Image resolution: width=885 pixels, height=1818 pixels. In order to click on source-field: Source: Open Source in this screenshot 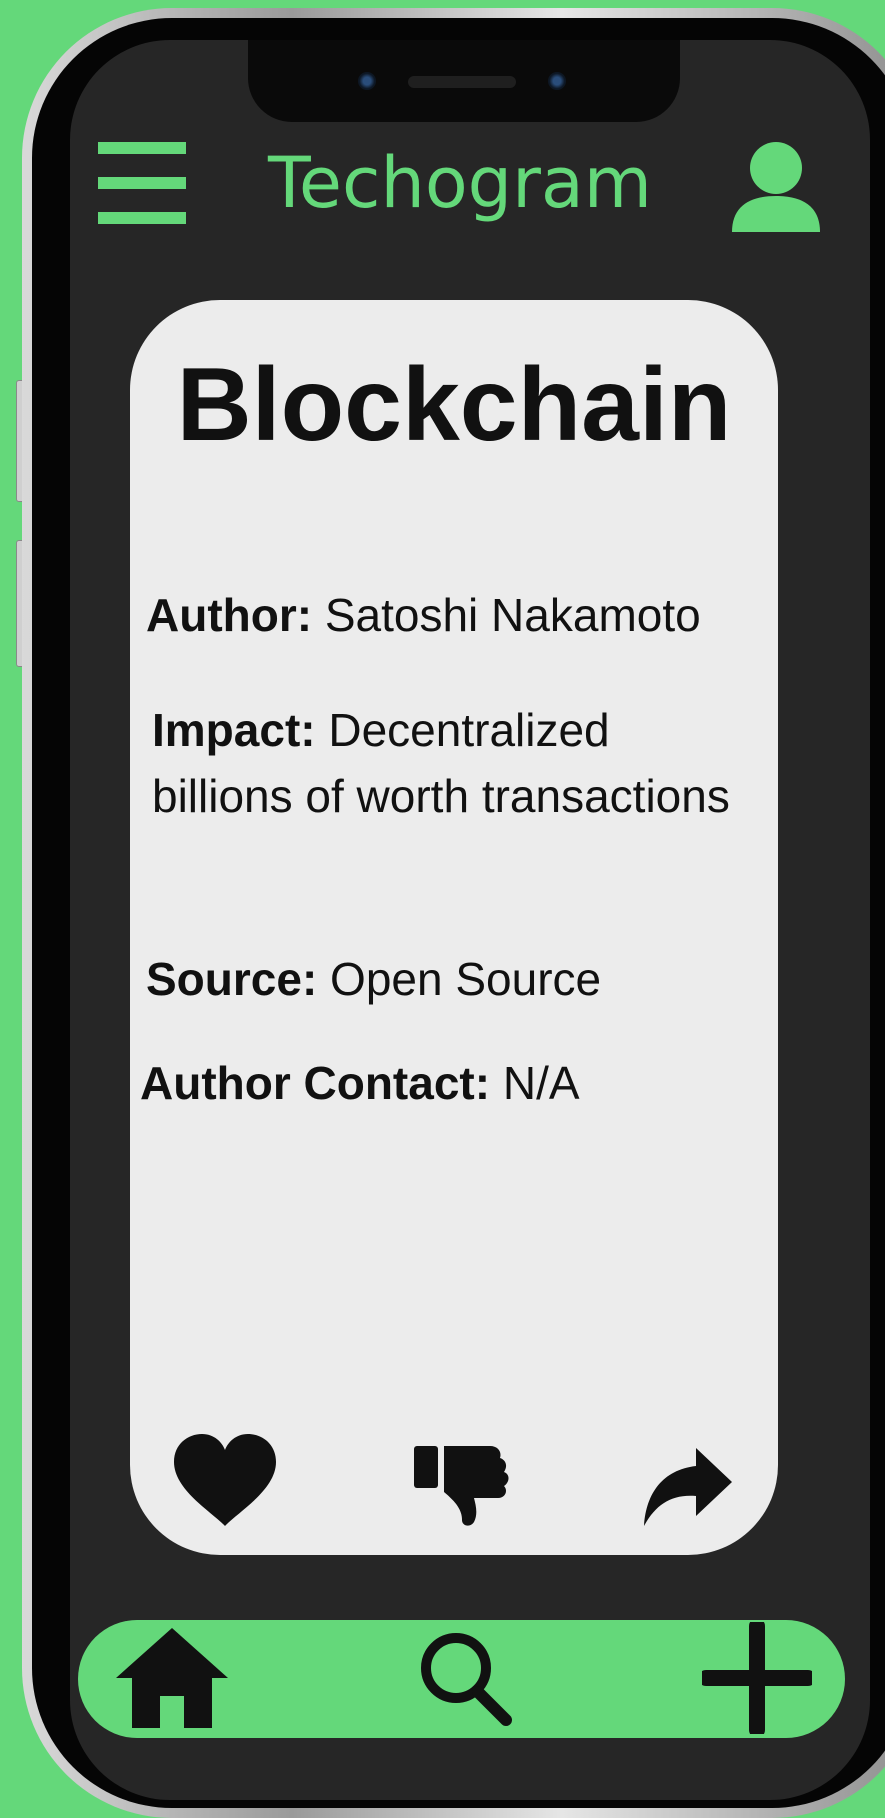, I will do `click(456, 979)`.